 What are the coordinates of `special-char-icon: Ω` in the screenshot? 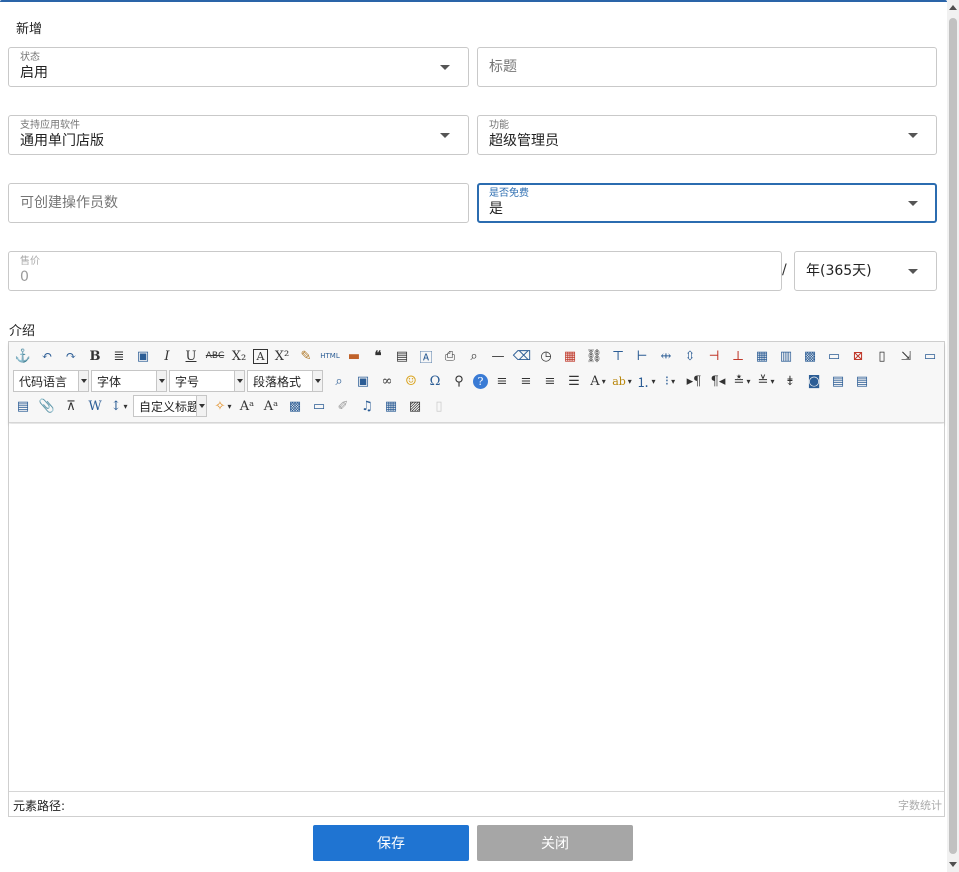 It's located at (435, 381).